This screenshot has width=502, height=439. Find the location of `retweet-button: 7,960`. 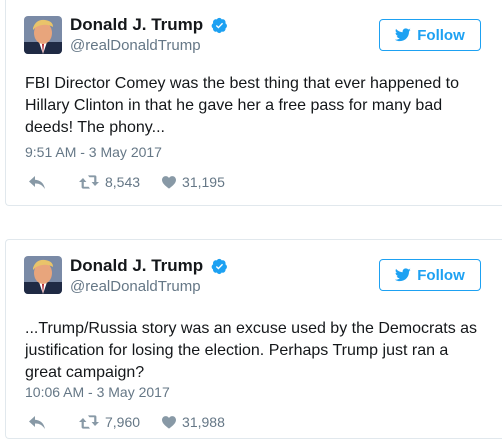

retweet-button: 7,960 is located at coordinates (109, 422).